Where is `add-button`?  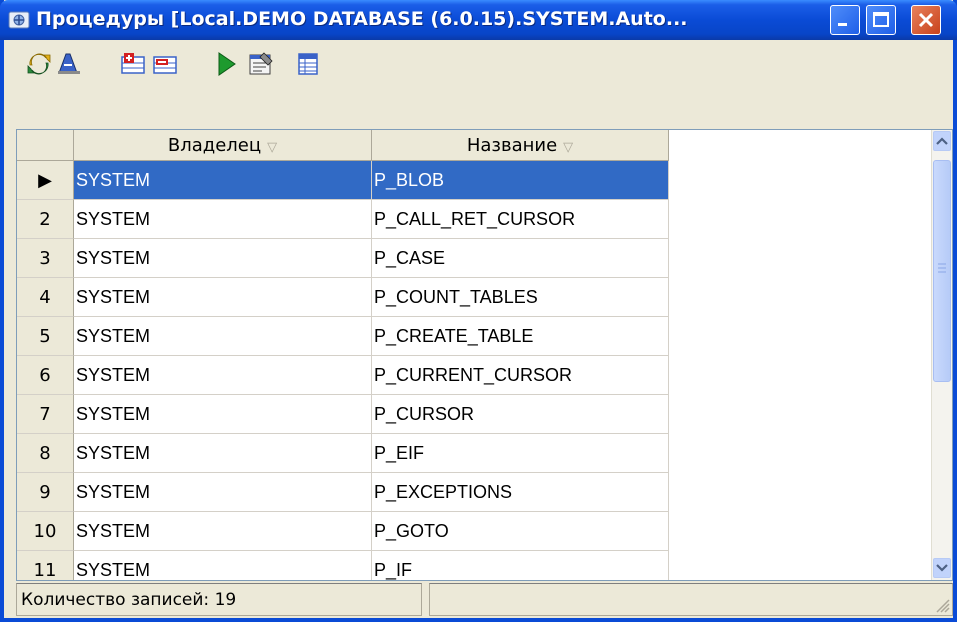
add-button is located at coordinates (132, 64).